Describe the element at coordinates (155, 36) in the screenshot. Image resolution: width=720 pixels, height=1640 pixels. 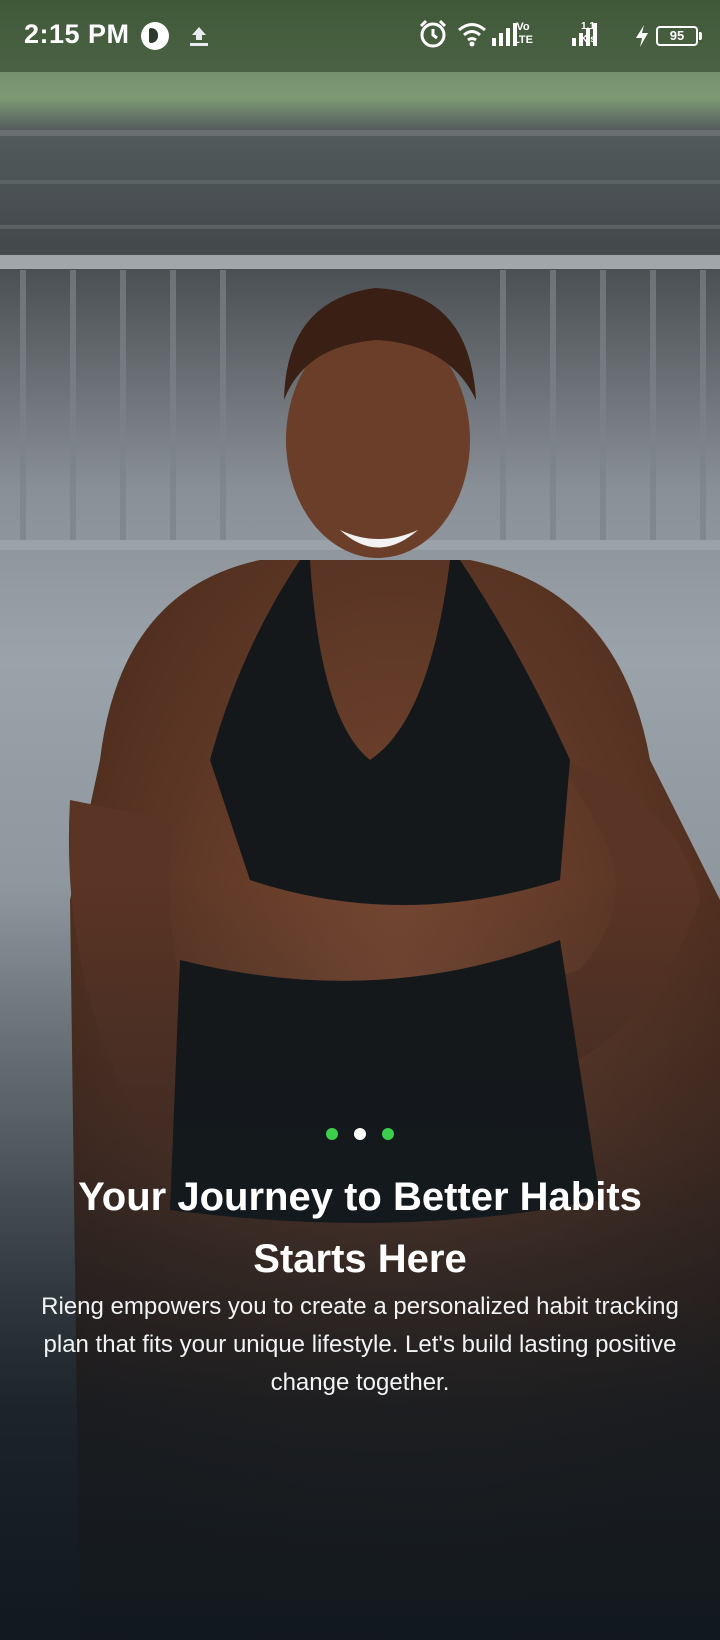
I see `app-icon` at that location.